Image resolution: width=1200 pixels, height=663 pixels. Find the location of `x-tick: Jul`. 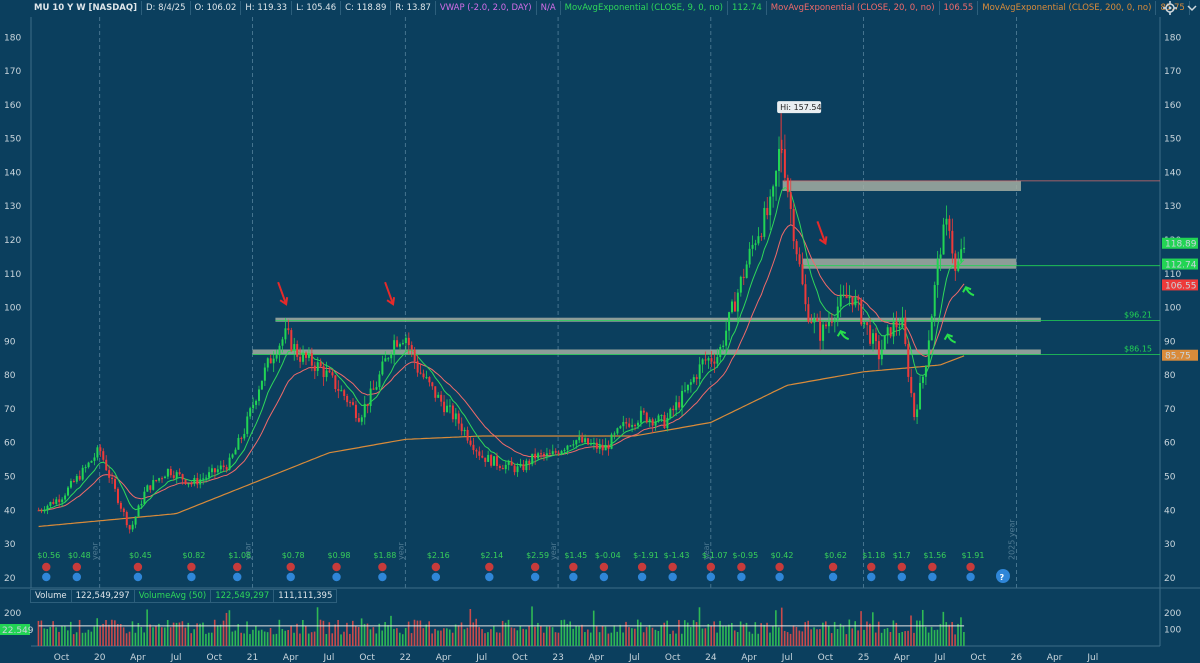

x-tick: Jul is located at coordinates (940, 658).